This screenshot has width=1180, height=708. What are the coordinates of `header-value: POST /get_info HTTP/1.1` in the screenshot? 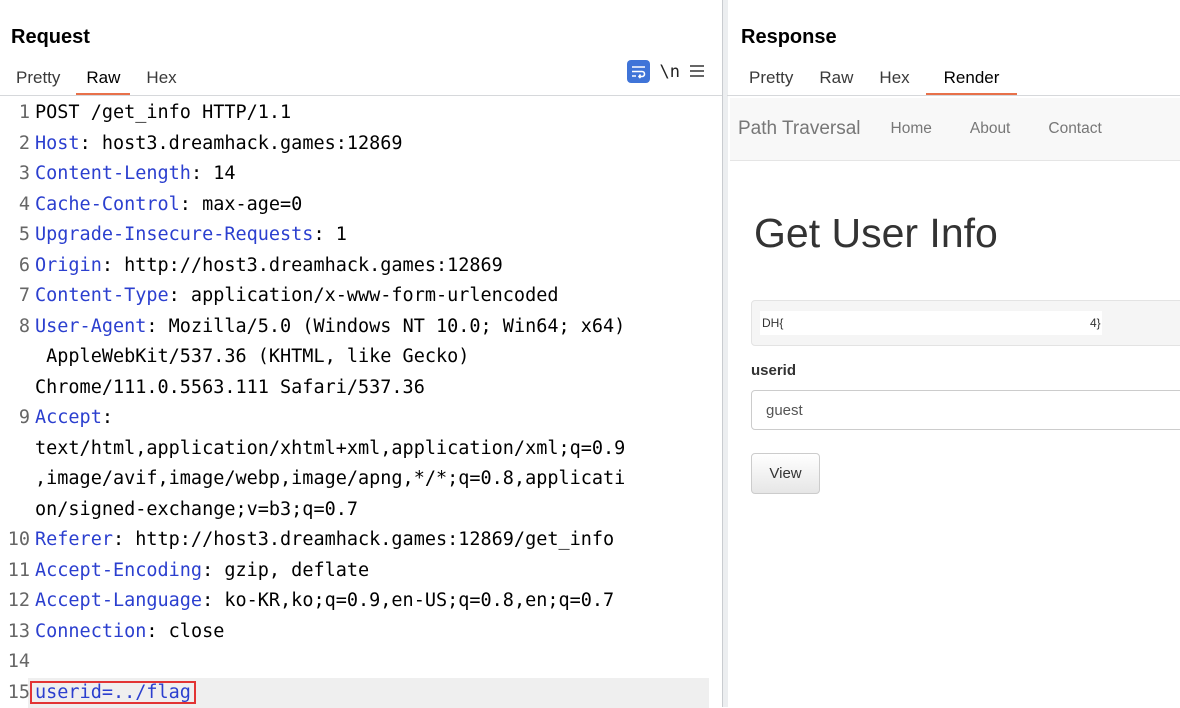 It's located at (163, 112).